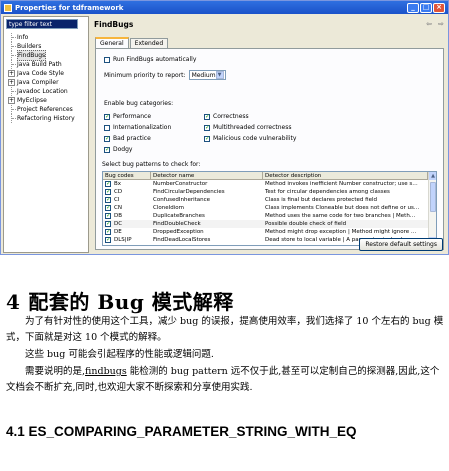 This screenshot has height=471, width=449. What do you see at coordinates (106, 371) in the screenshot?
I see `findbugs-link: findbugs` at bounding box center [106, 371].